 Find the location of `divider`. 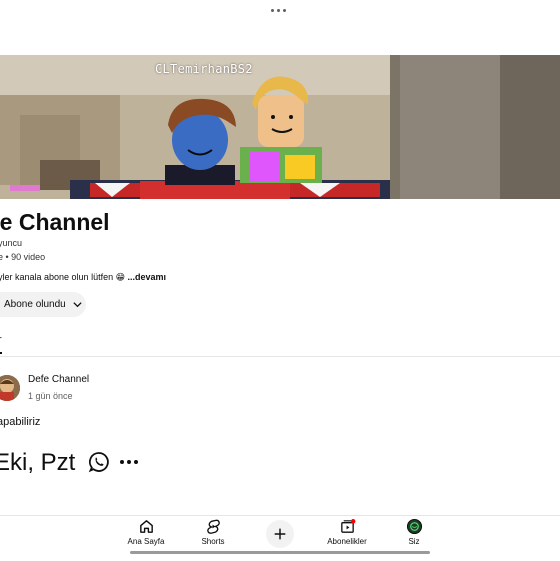

divider is located at coordinates (280, 356).